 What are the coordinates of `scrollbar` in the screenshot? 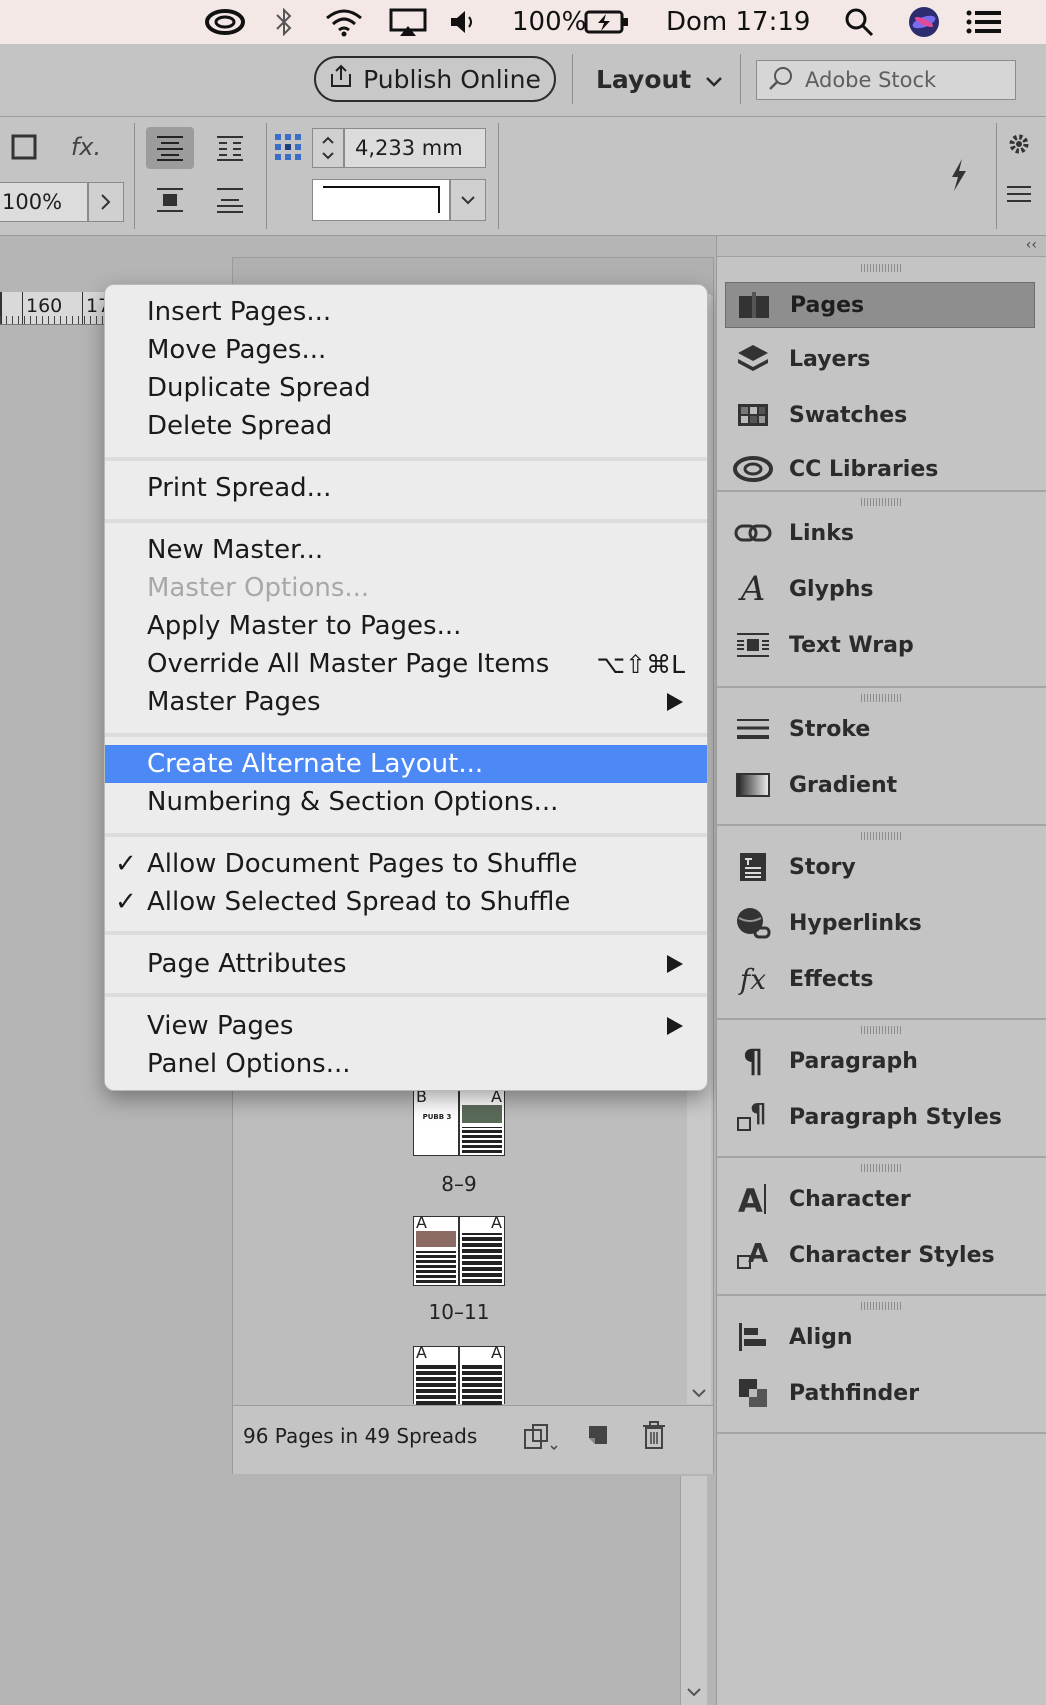 It's located at (693, 1590).